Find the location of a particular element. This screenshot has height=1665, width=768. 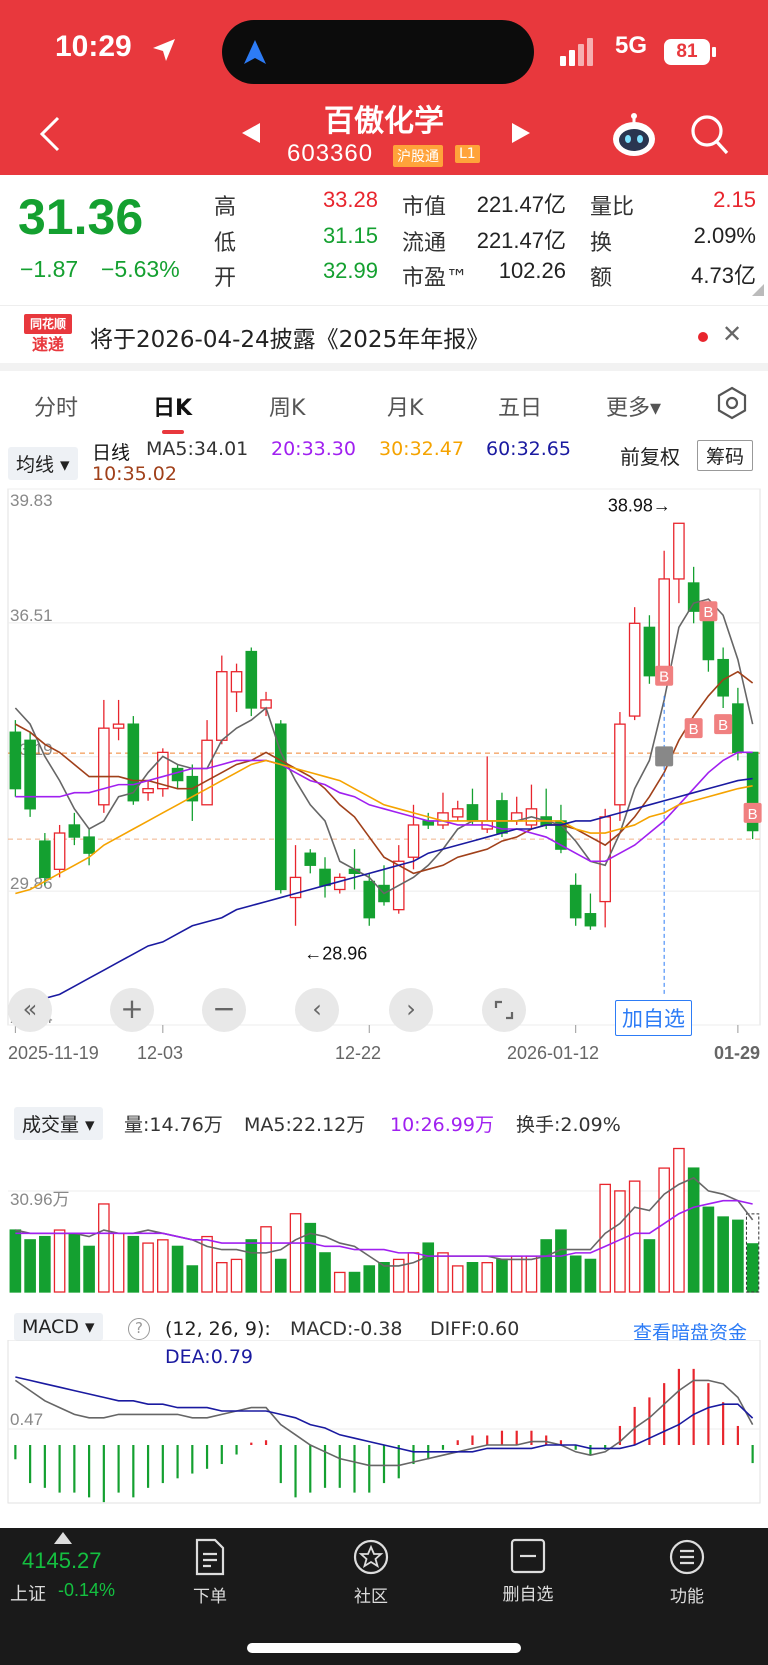

nav-community: 社区 is located at coordinates (371, 1572).